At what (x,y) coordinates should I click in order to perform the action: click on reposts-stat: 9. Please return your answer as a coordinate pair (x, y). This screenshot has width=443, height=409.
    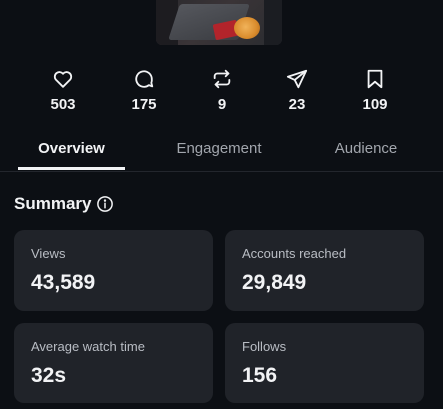
    Looking at the image, I should click on (222, 90).